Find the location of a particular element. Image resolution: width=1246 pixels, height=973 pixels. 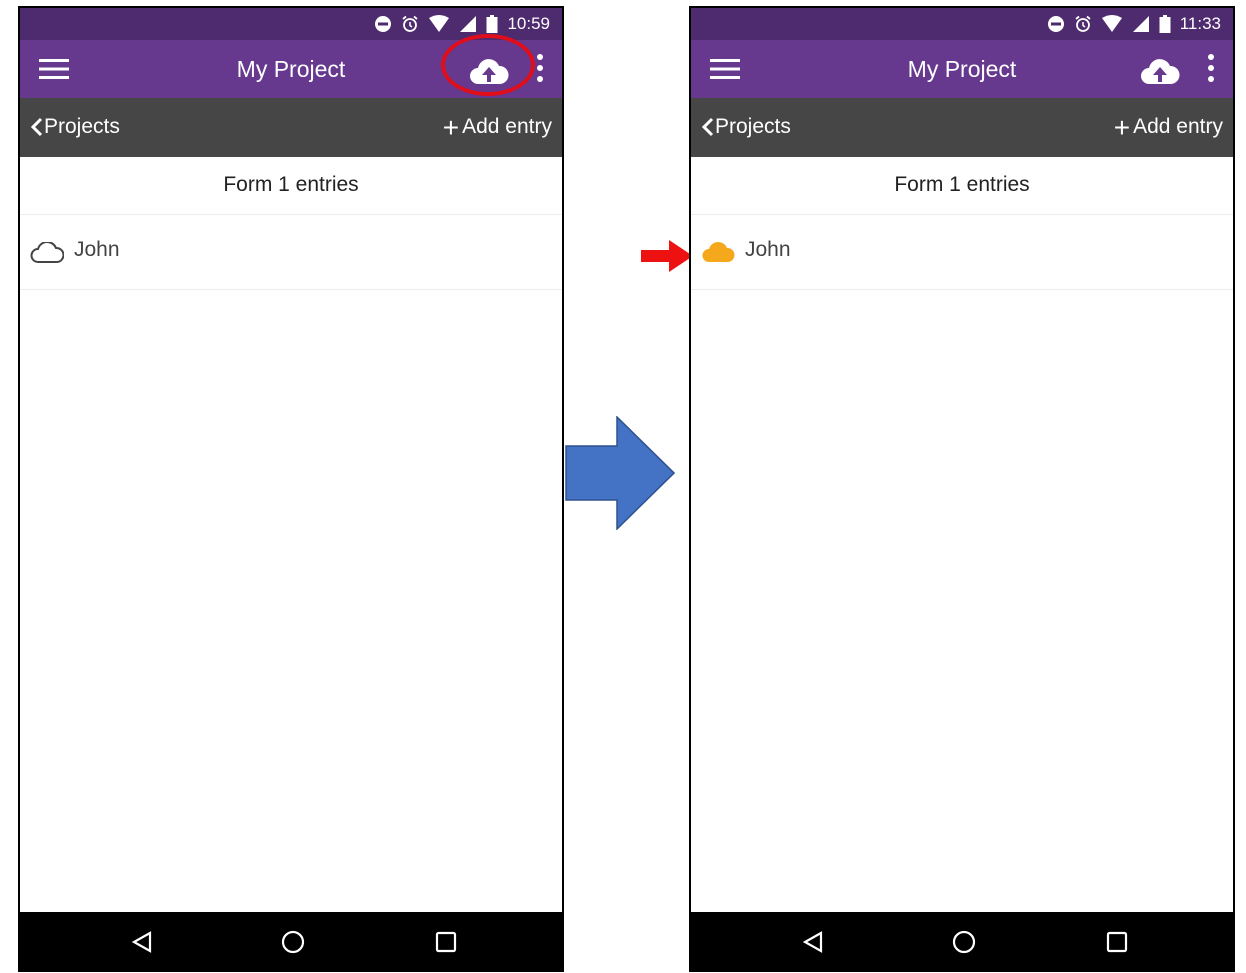

status-time: 11:33 is located at coordinates (1200, 23).